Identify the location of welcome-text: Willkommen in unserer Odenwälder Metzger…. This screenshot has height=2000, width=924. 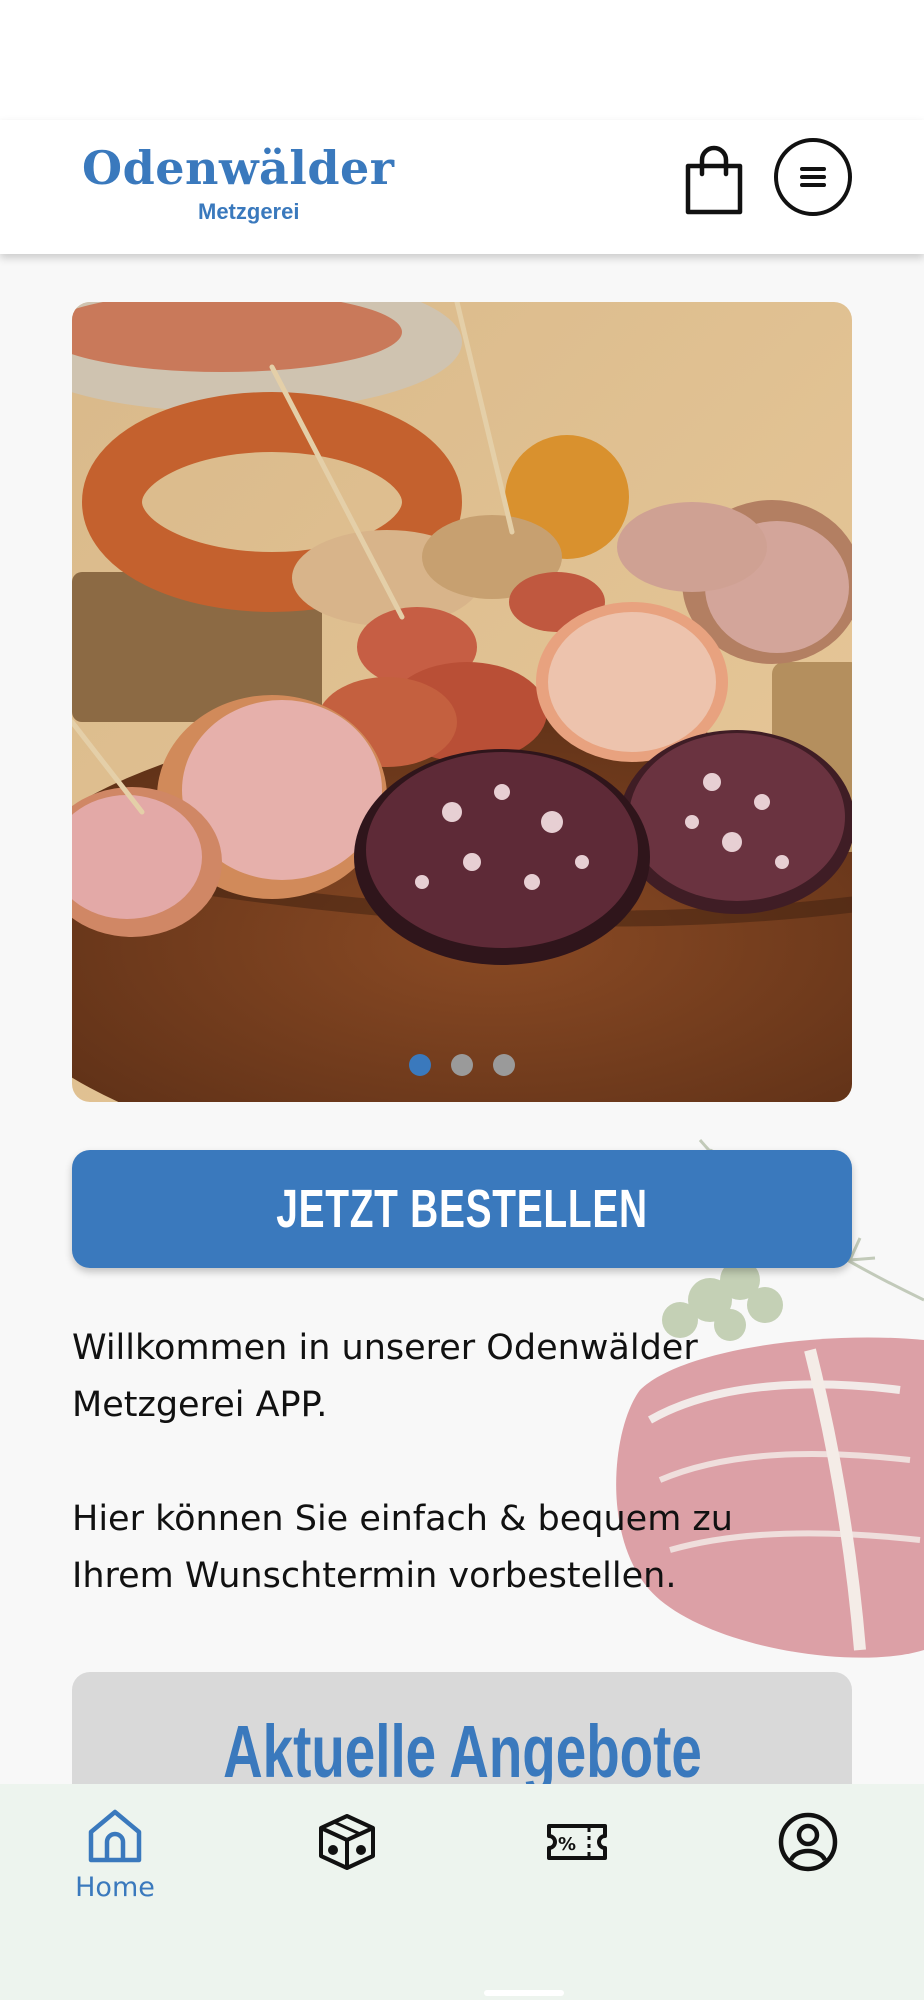
(432, 1491).